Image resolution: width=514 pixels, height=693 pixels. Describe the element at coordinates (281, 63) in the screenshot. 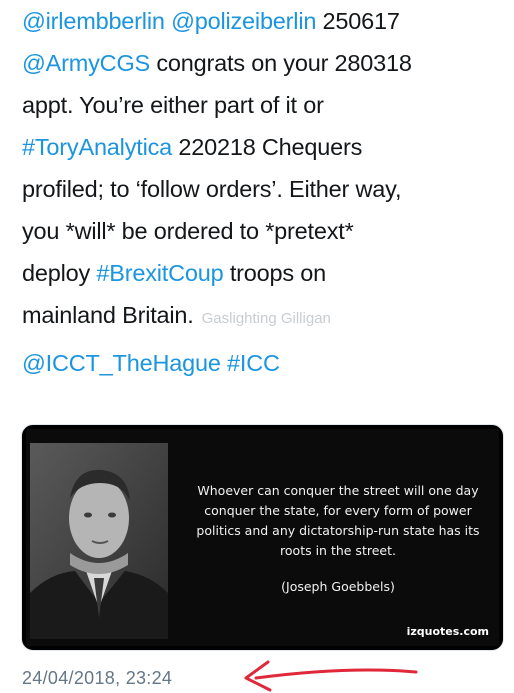

I see `tweet-text-segment: congrats on your 280318` at that location.